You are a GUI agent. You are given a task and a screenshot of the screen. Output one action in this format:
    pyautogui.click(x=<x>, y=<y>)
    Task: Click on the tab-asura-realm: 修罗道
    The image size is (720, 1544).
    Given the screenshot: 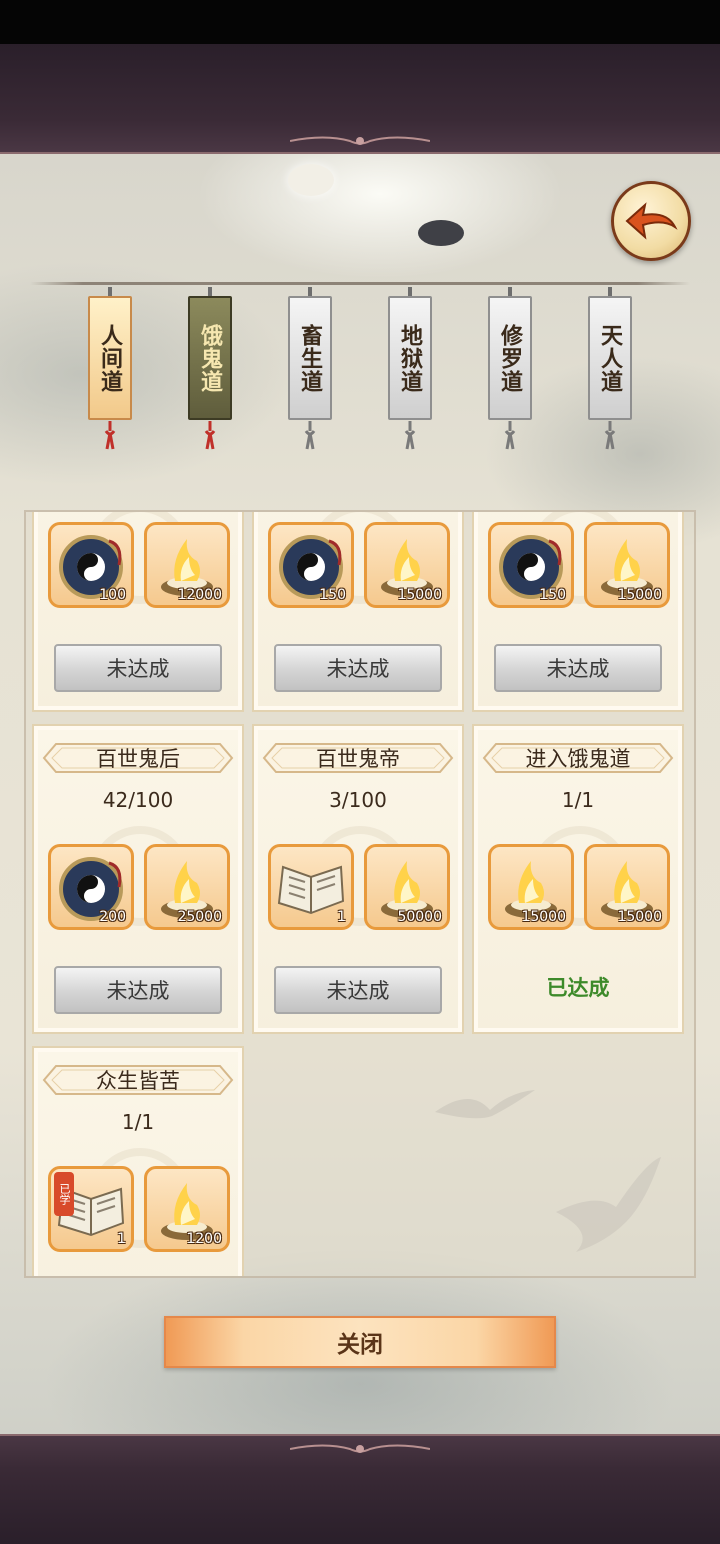 What is the action you would take?
    pyautogui.click(x=510, y=369)
    